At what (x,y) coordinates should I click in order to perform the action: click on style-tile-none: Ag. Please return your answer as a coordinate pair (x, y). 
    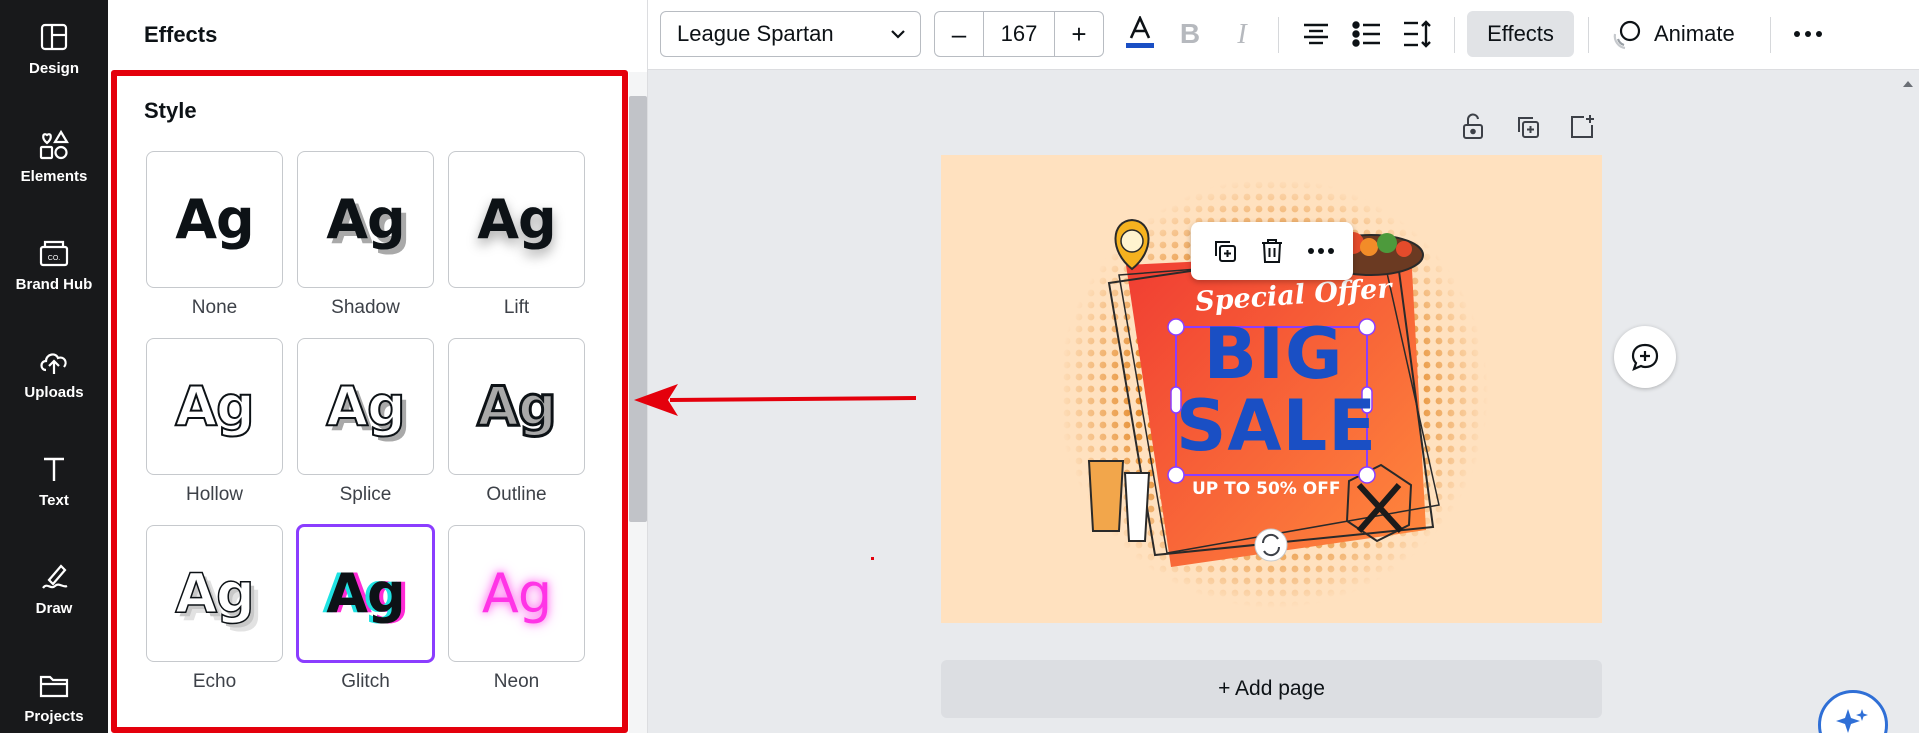
    Looking at the image, I should click on (214, 219).